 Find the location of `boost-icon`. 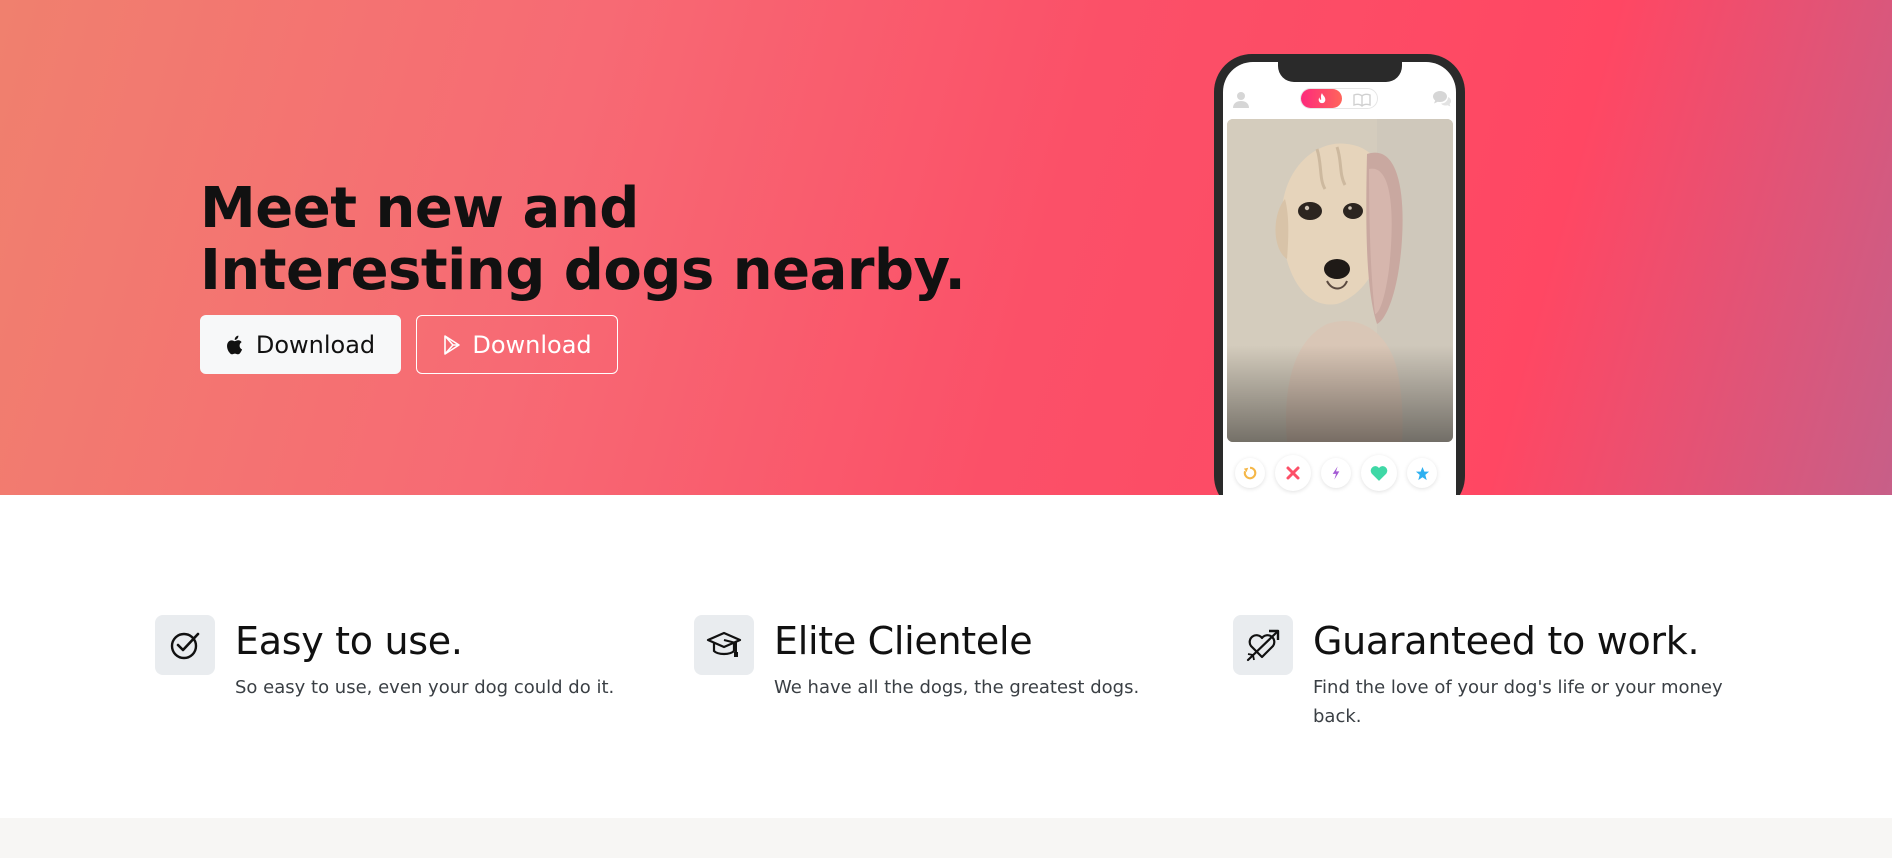

boost-icon is located at coordinates (1336, 473).